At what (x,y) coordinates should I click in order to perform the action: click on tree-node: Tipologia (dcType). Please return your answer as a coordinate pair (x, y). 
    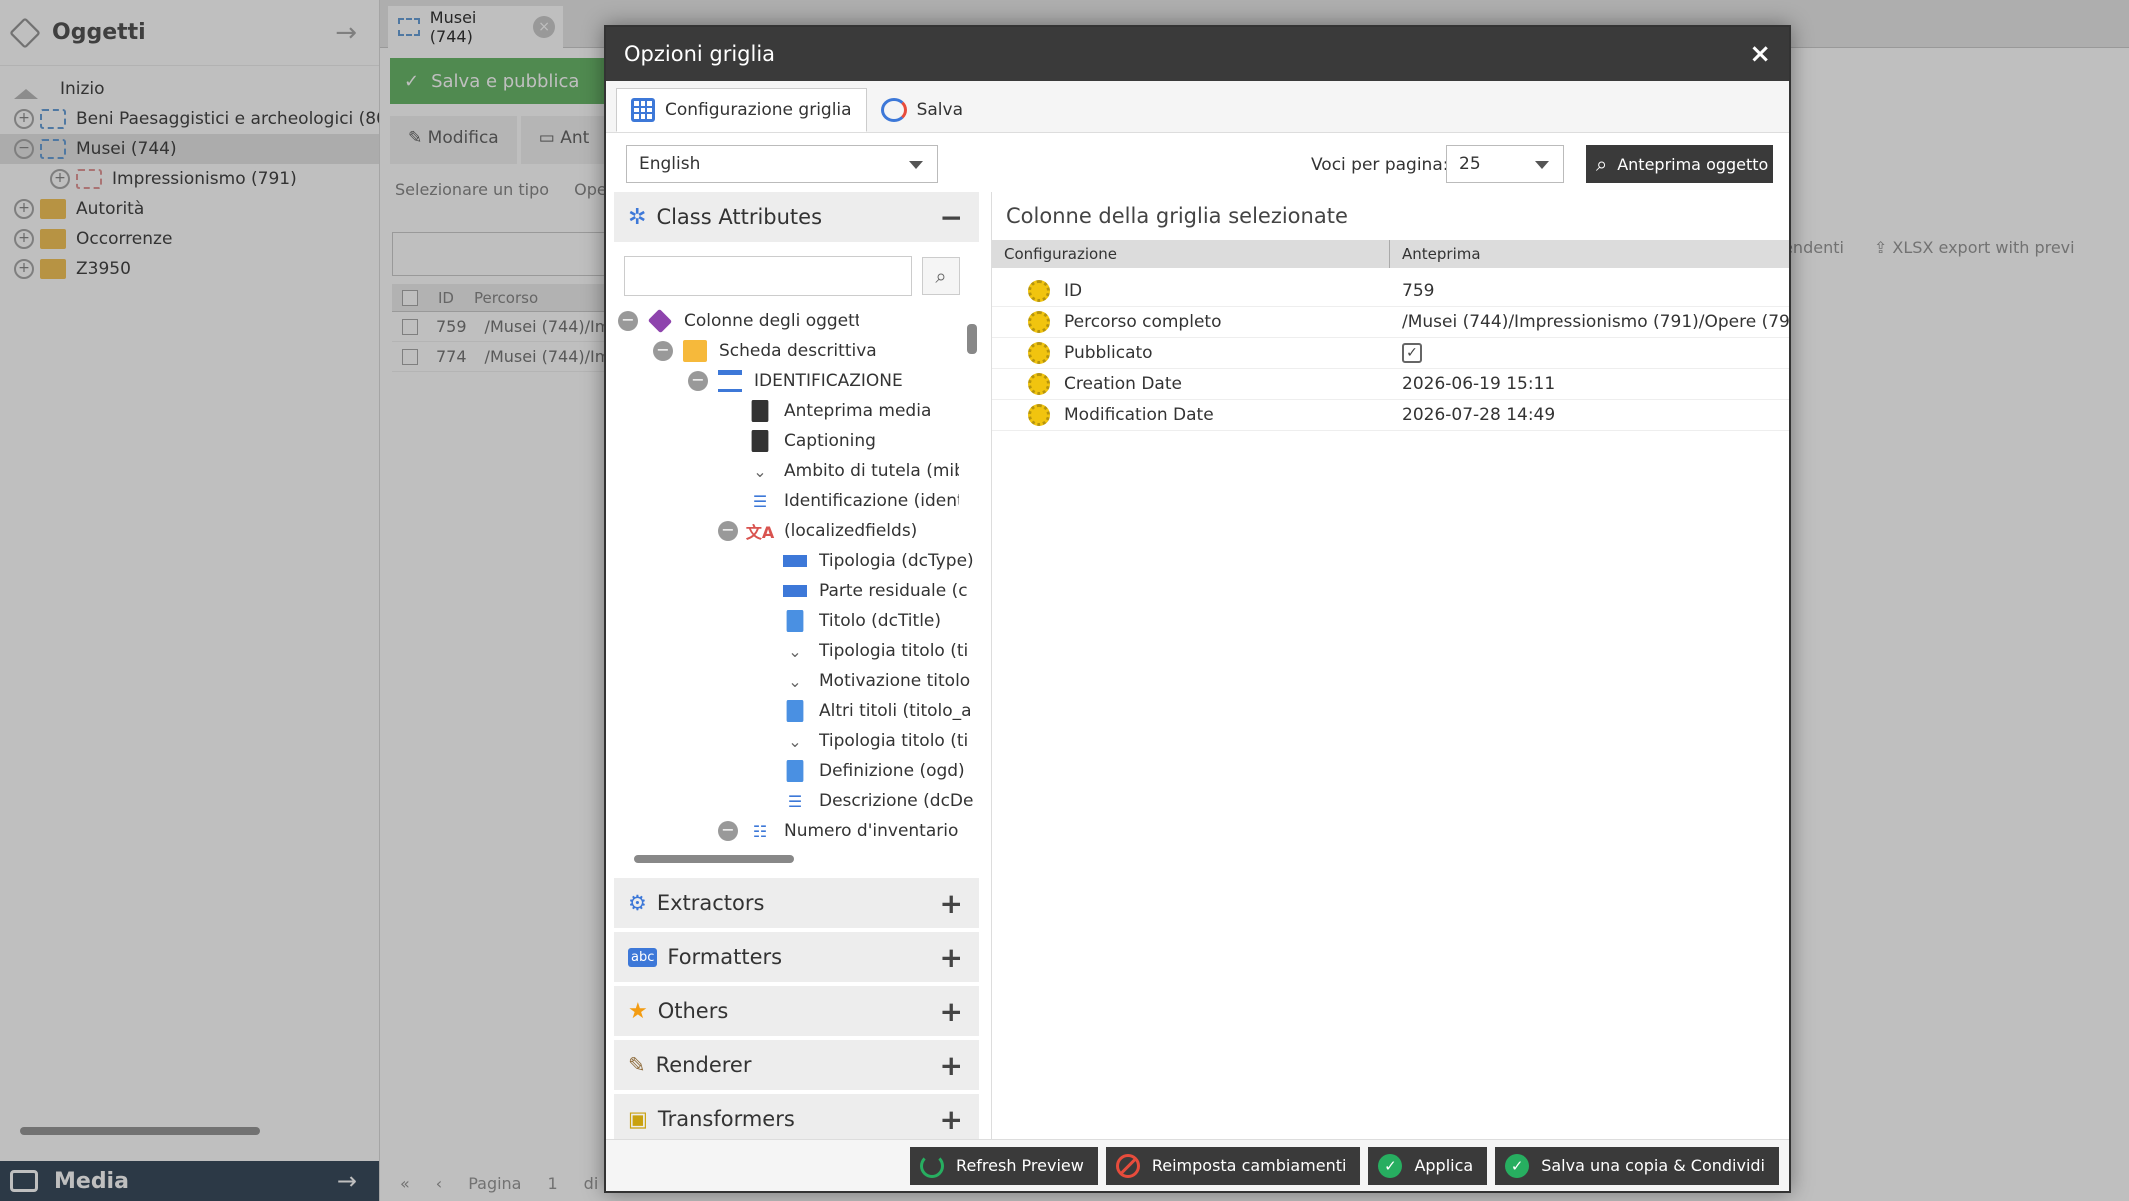
    Looking at the image, I should click on (796, 561).